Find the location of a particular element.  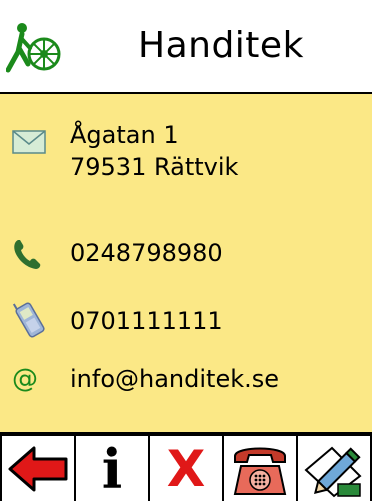

mobile-row: 0701111111 is located at coordinates (186, 320).